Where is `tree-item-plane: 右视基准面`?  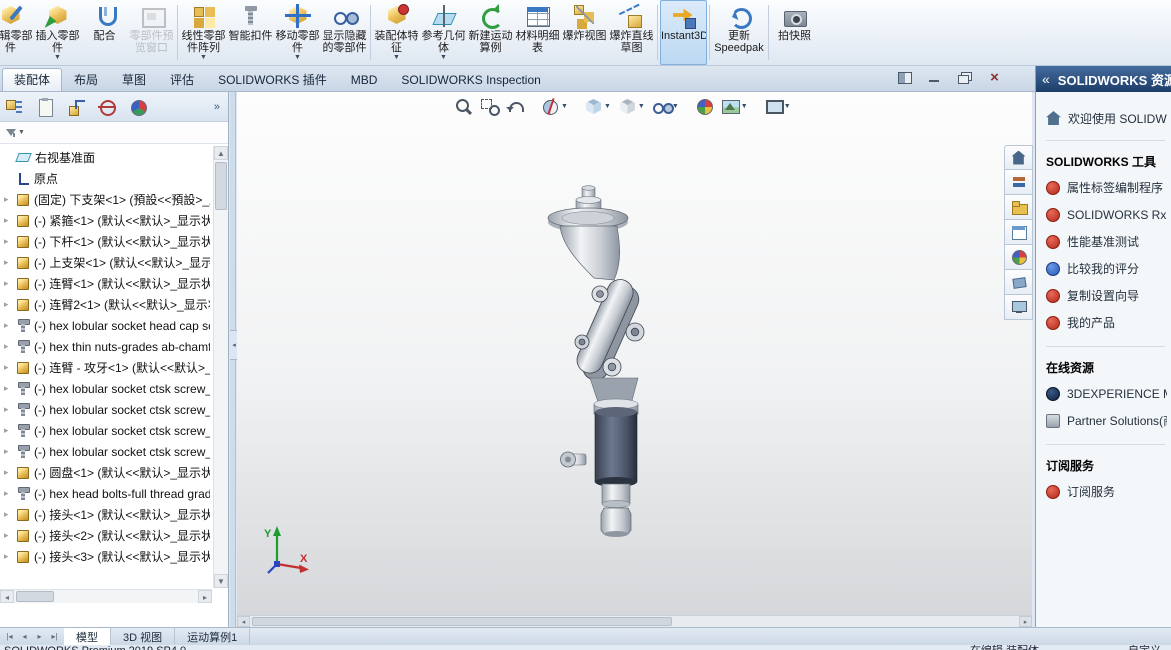
tree-item-plane: 右视基准面 is located at coordinates (114, 157).